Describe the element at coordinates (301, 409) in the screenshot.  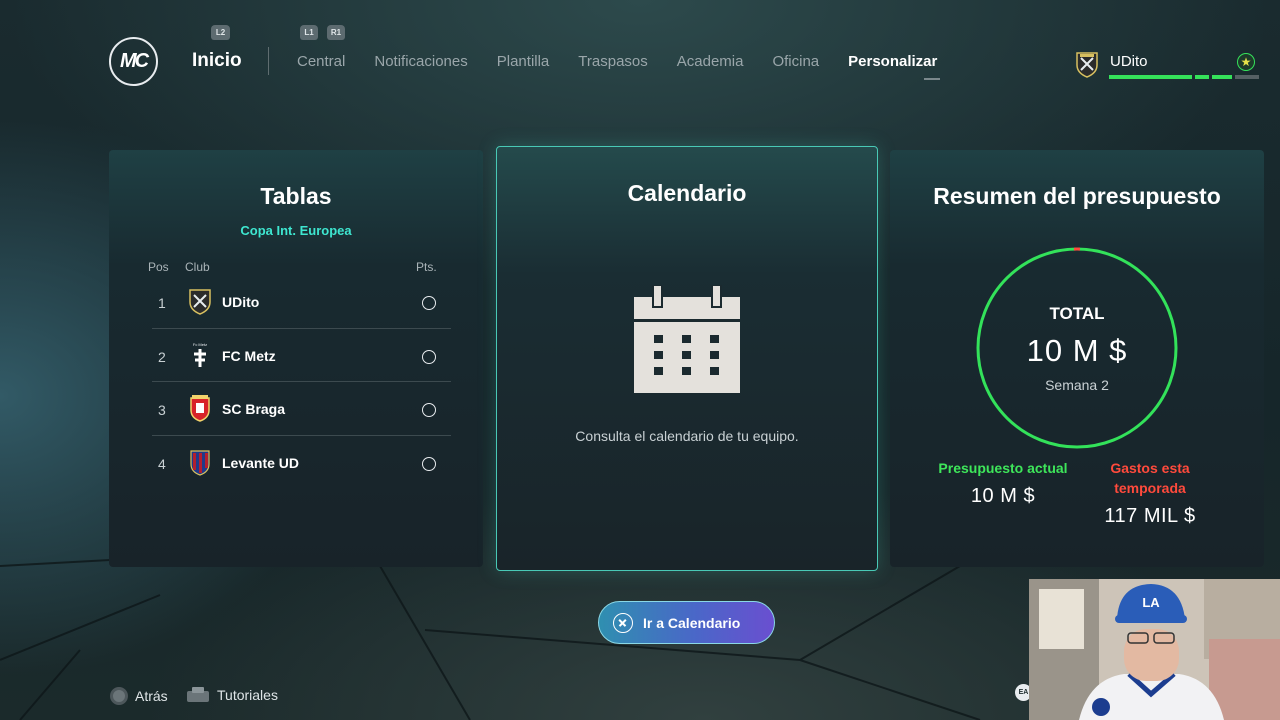
I see `table-row: 3 SC Braga` at that location.